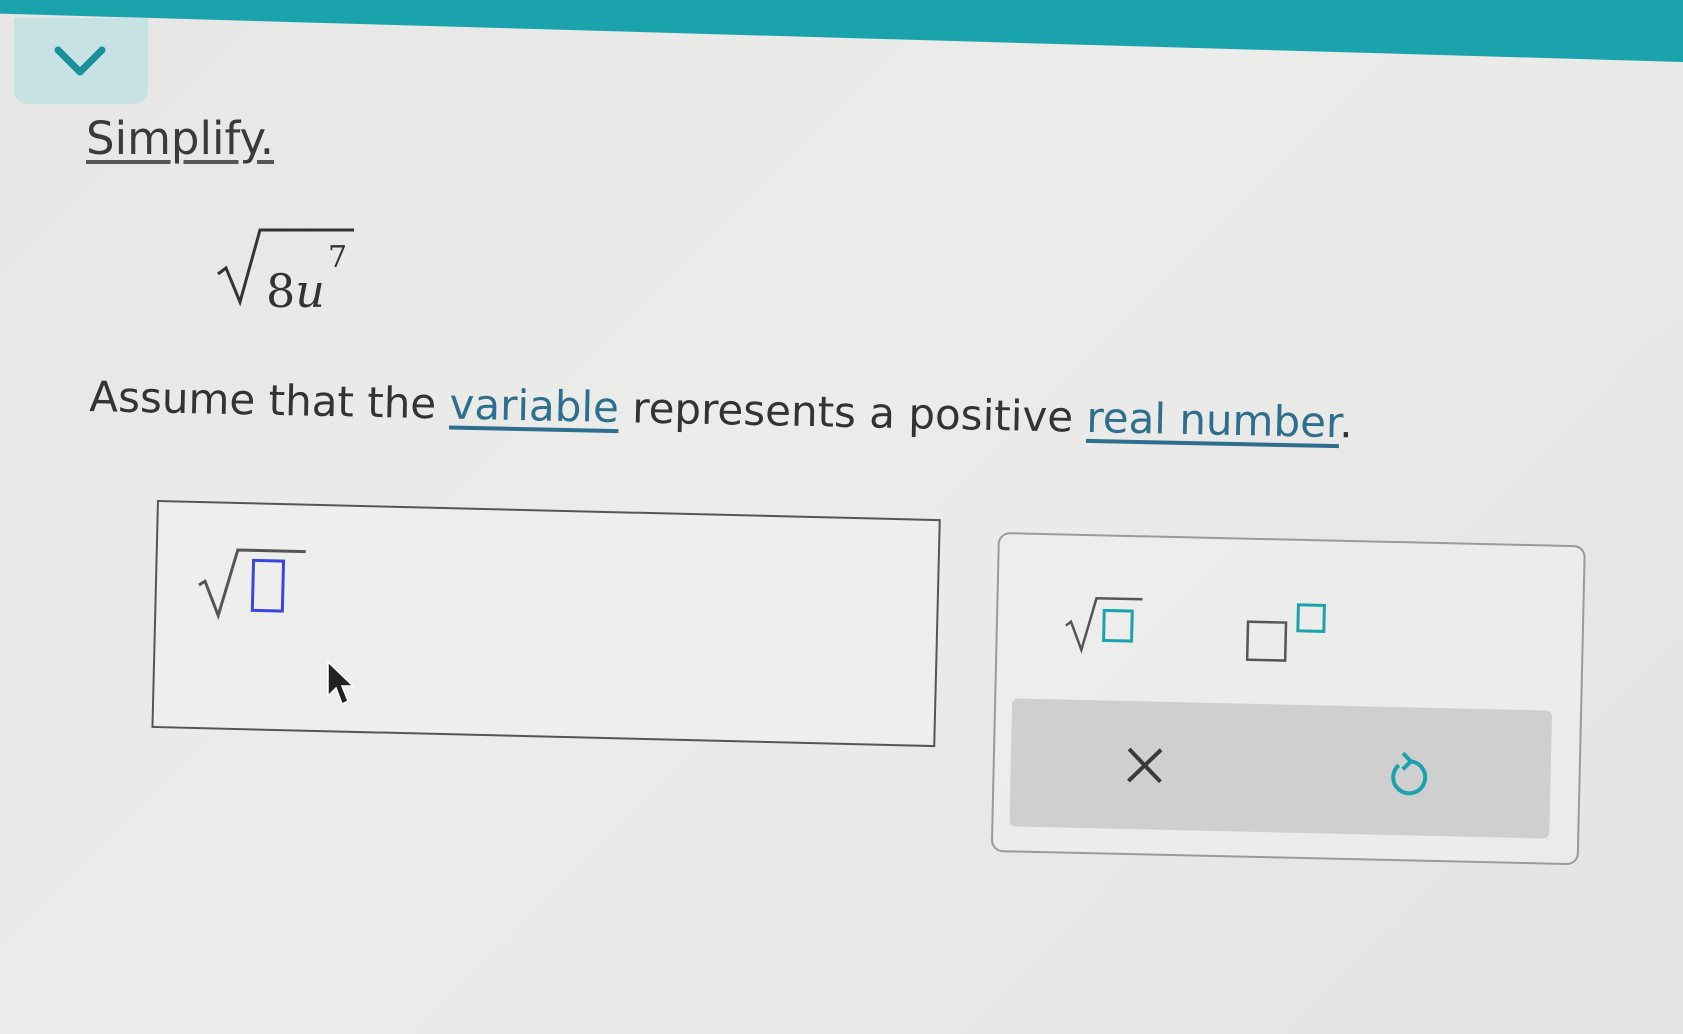  Describe the element at coordinates (1213, 420) in the screenshot. I see `real-number-link: real number` at that location.